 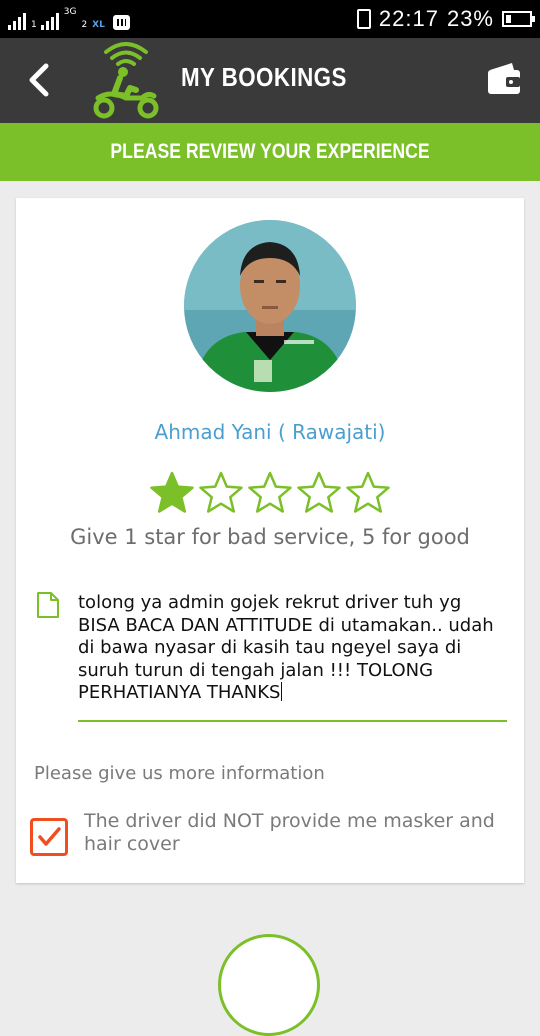 I want to click on status-icons-left: 1 3G 2 XL, so click(x=69, y=19).